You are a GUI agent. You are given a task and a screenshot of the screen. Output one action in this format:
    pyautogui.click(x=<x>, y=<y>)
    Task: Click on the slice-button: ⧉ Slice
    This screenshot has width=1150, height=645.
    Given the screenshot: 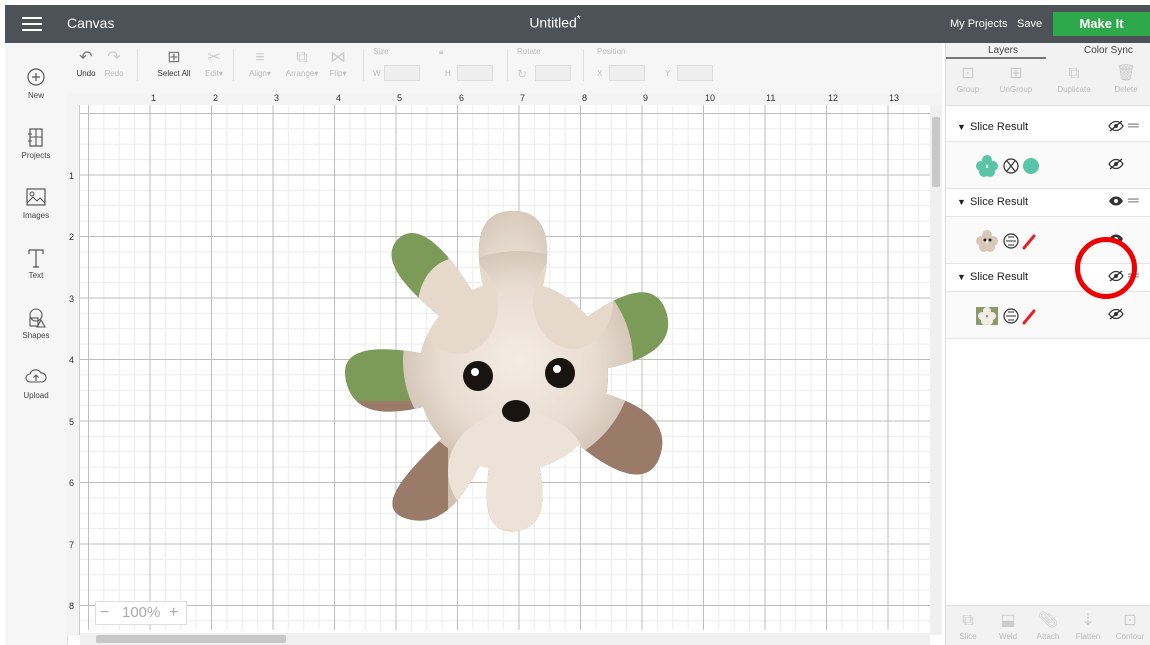 What is the action you would take?
    pyautogui.click(x=968, y=625)
    